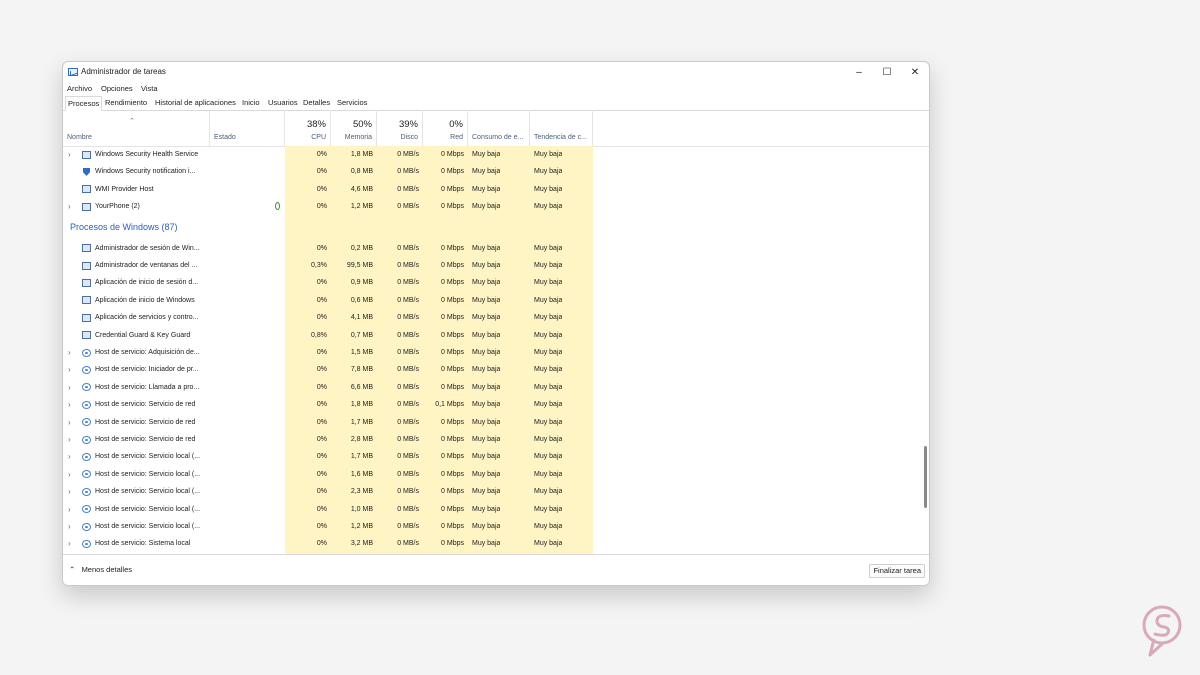 The image size is (1200, 675). Describe the element at coordinates (124, 227) in the screenshot. I see `group-title-windows-processes: Procesos de Windows (87)` at that location.